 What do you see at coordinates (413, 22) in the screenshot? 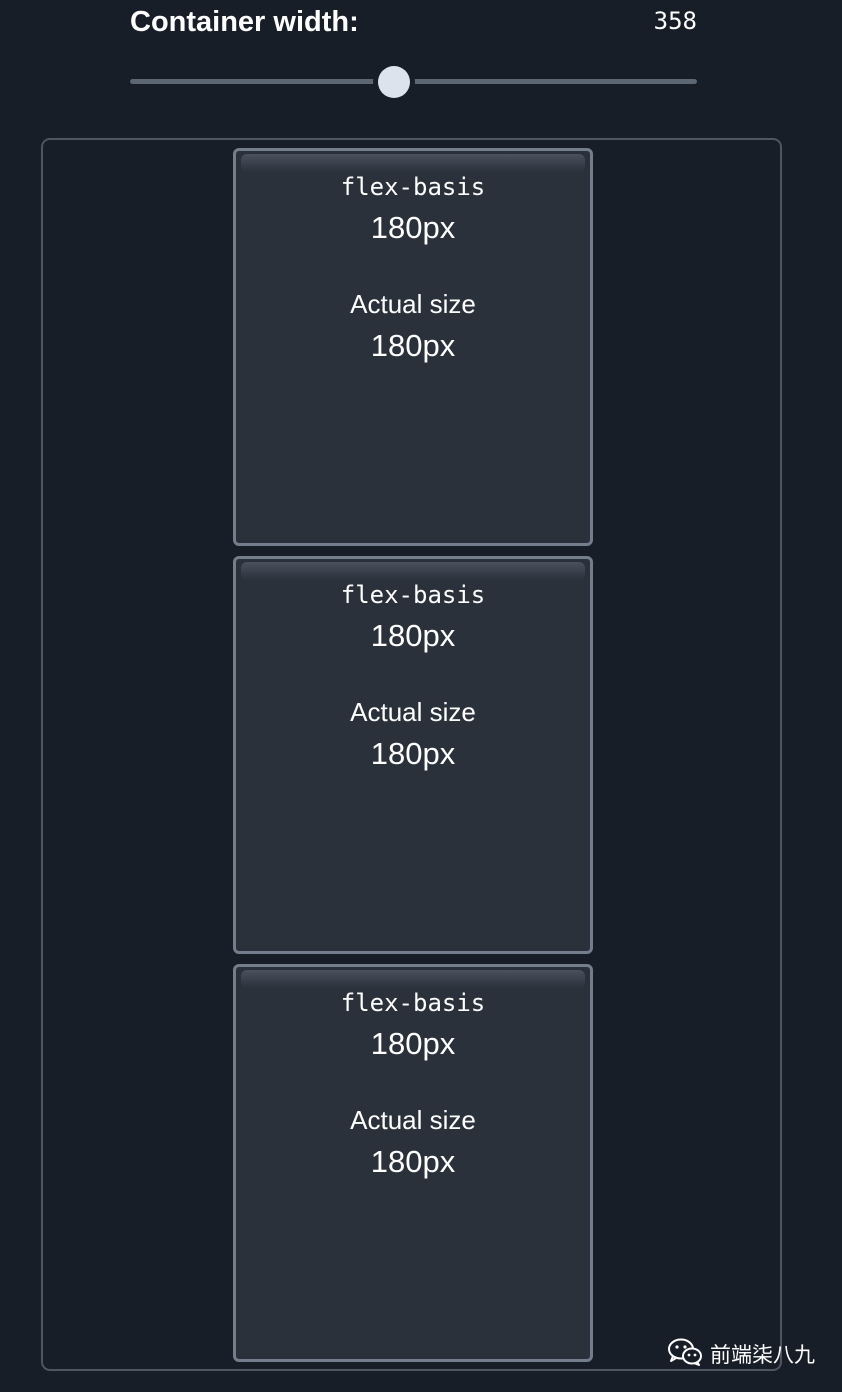
I see `container-width-control: Container width: 358` at bounding box center [413, 22].